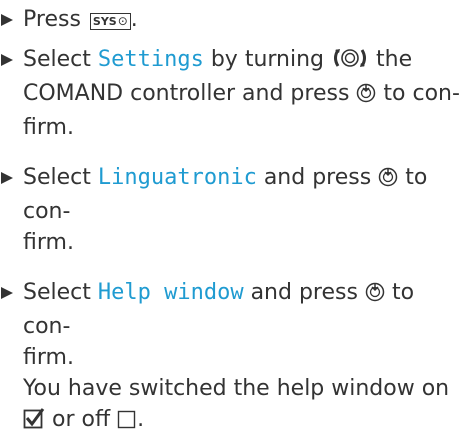 This screenshot has width=462, height=438. I want to click on step-text: by turning, so click(267, 59).